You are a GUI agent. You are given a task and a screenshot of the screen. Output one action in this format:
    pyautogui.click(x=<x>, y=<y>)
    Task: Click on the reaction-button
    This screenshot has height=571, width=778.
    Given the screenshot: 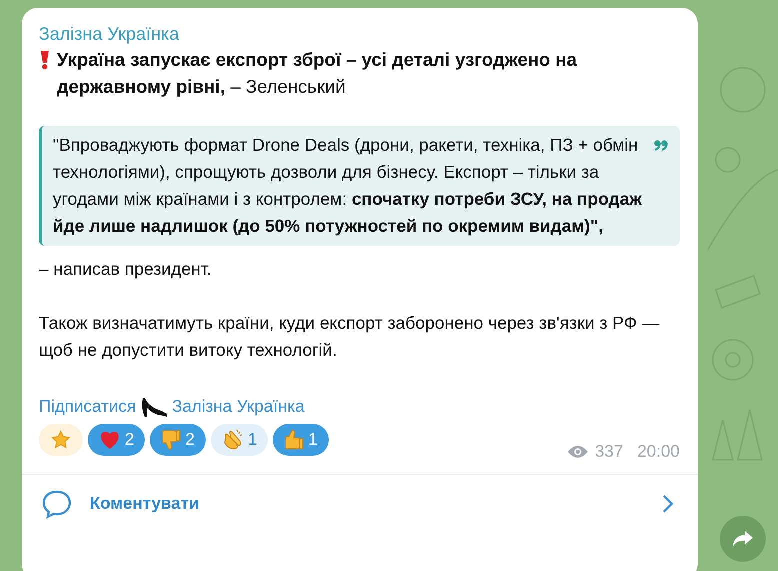 What is the action you would take?
    pyautogui.click(x=61, y=440)
    